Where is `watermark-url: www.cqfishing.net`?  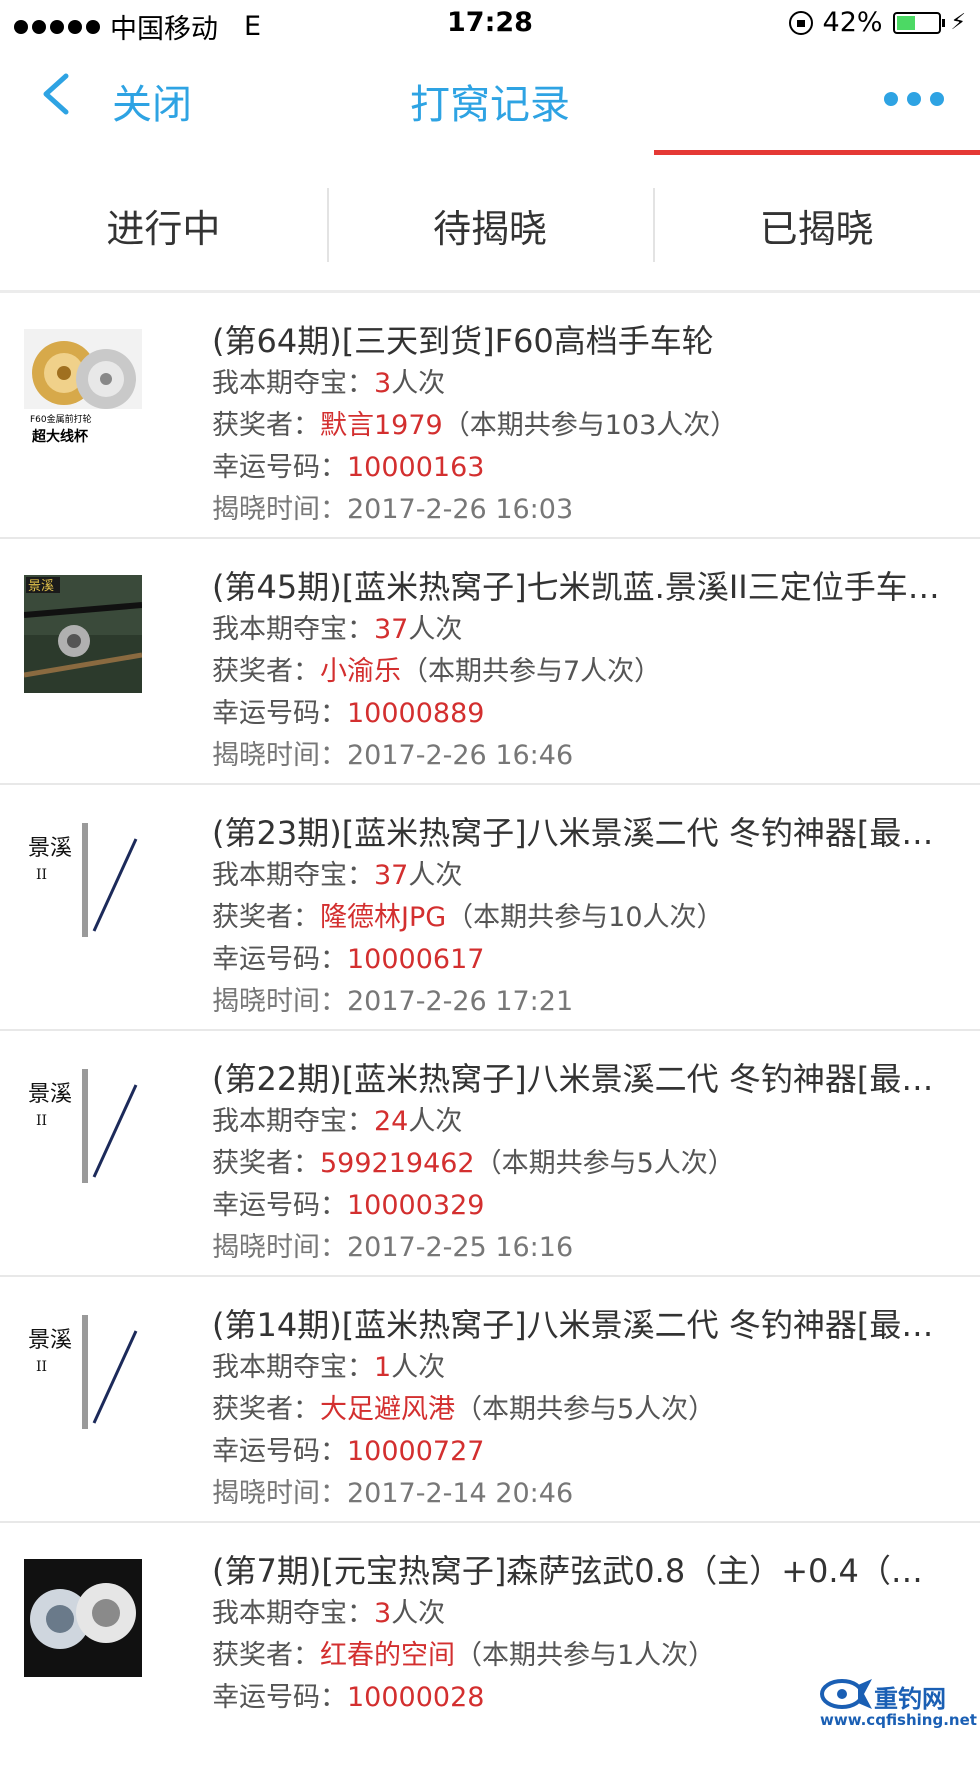 watermark-url: www.cqfishing.net is located at coordinates (898, 1720).